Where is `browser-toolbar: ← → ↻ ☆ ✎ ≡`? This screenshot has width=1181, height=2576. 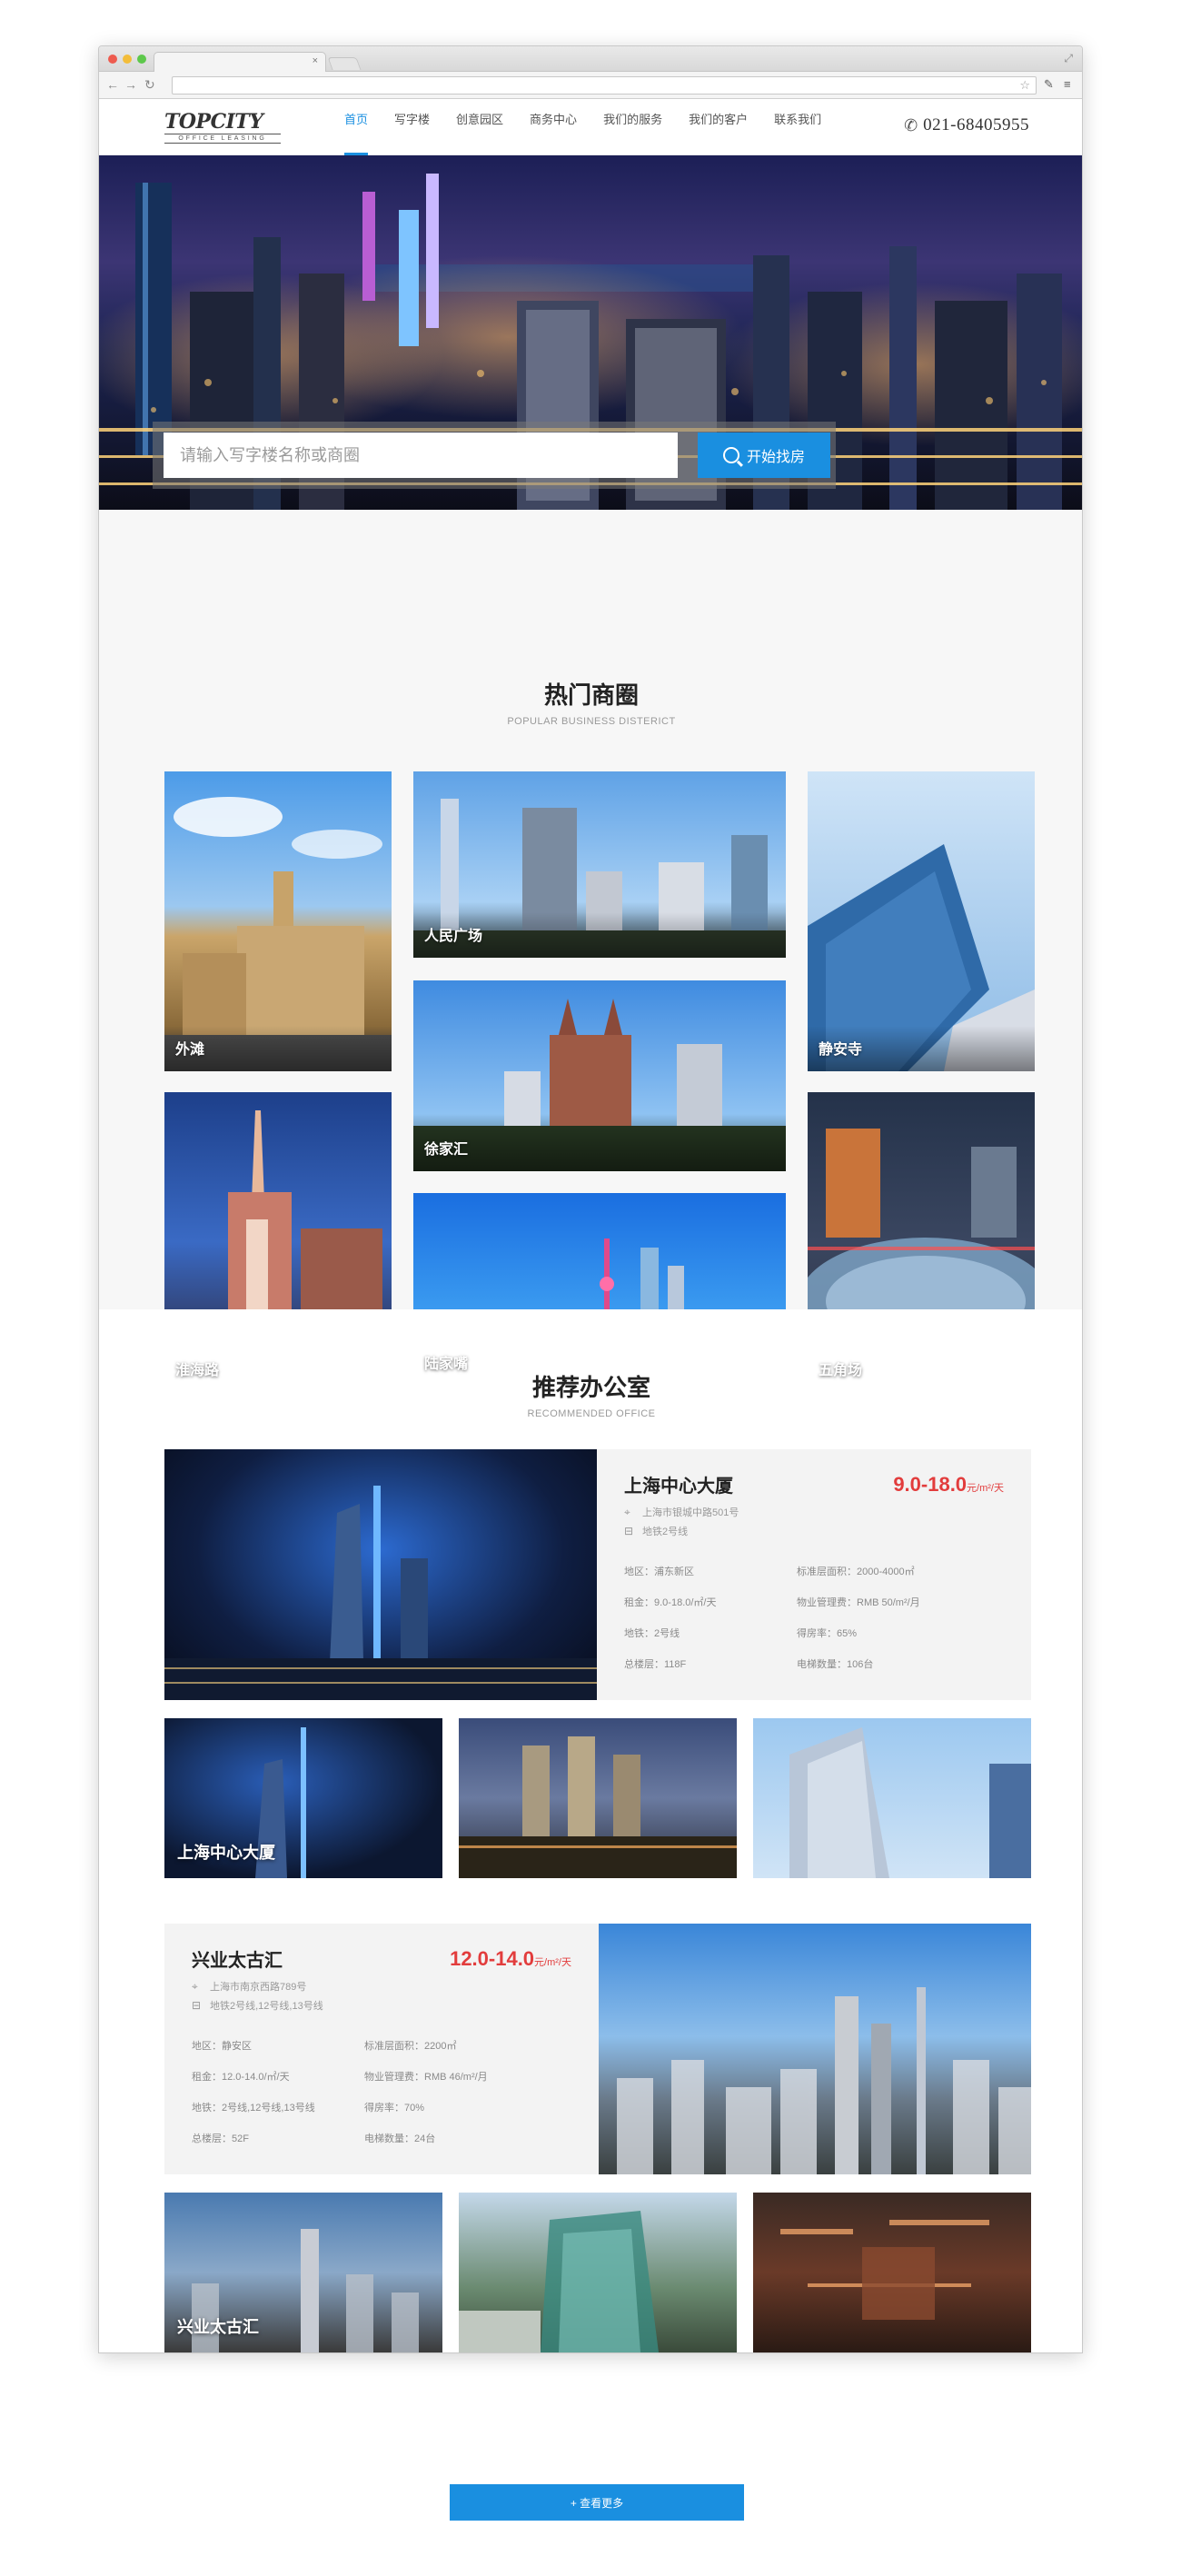
browser-toolbar: ← → ↻ ☆ ✎ ≡ is located at coordinates (590, 86).